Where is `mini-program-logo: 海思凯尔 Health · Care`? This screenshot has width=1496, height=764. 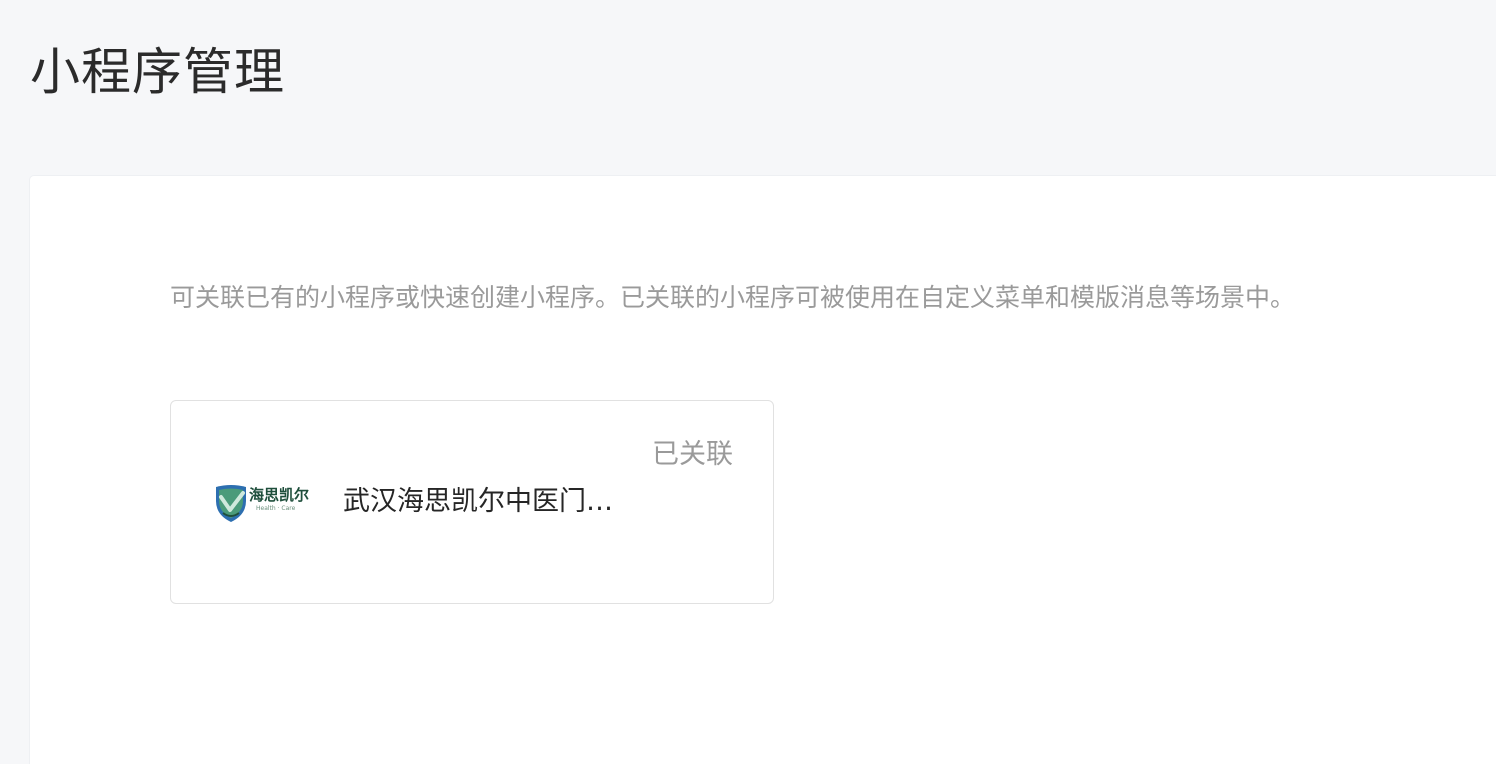 mini-program-logo: 海思凯尔 Health · Care is located at coordinates (261, 503).